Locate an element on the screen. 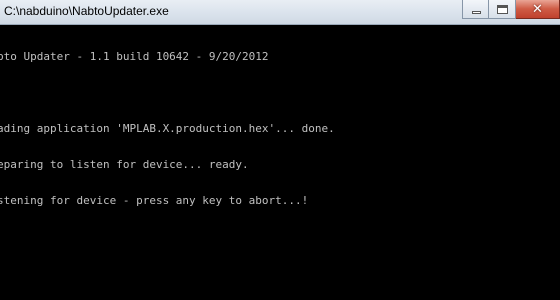  minimize-icon is located at coordinates (476, 12).